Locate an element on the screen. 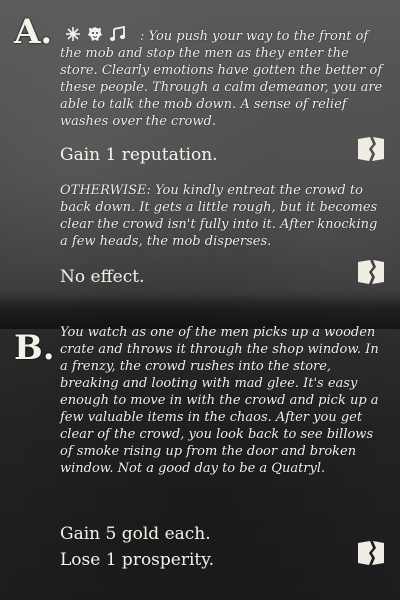 This screenshot has height=600, width=400. option-b-effect-gold: Gain 5 gold each. is located at coordinates (135, 534).